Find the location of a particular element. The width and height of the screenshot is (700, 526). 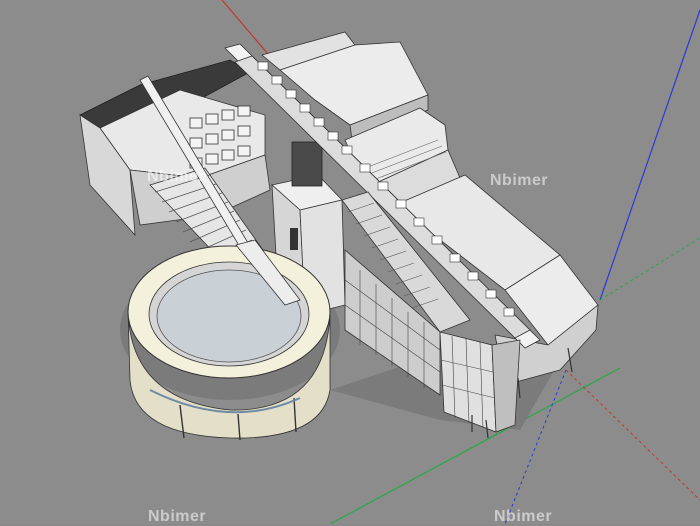

blue-axis is located at coordinates (649, 155).